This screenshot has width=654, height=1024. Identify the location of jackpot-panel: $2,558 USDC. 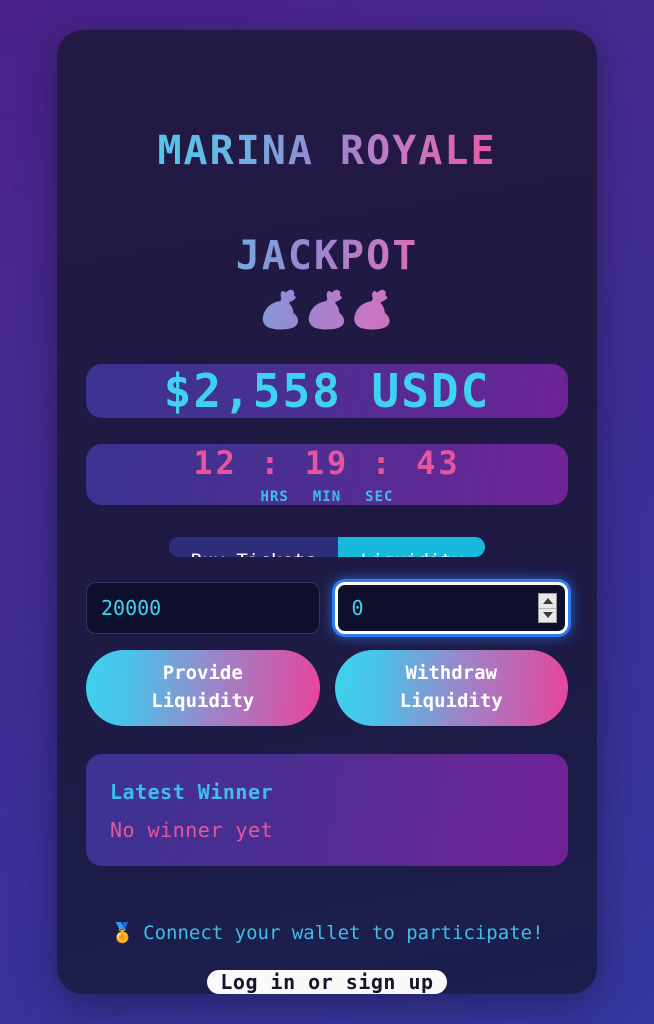
(327, 390).